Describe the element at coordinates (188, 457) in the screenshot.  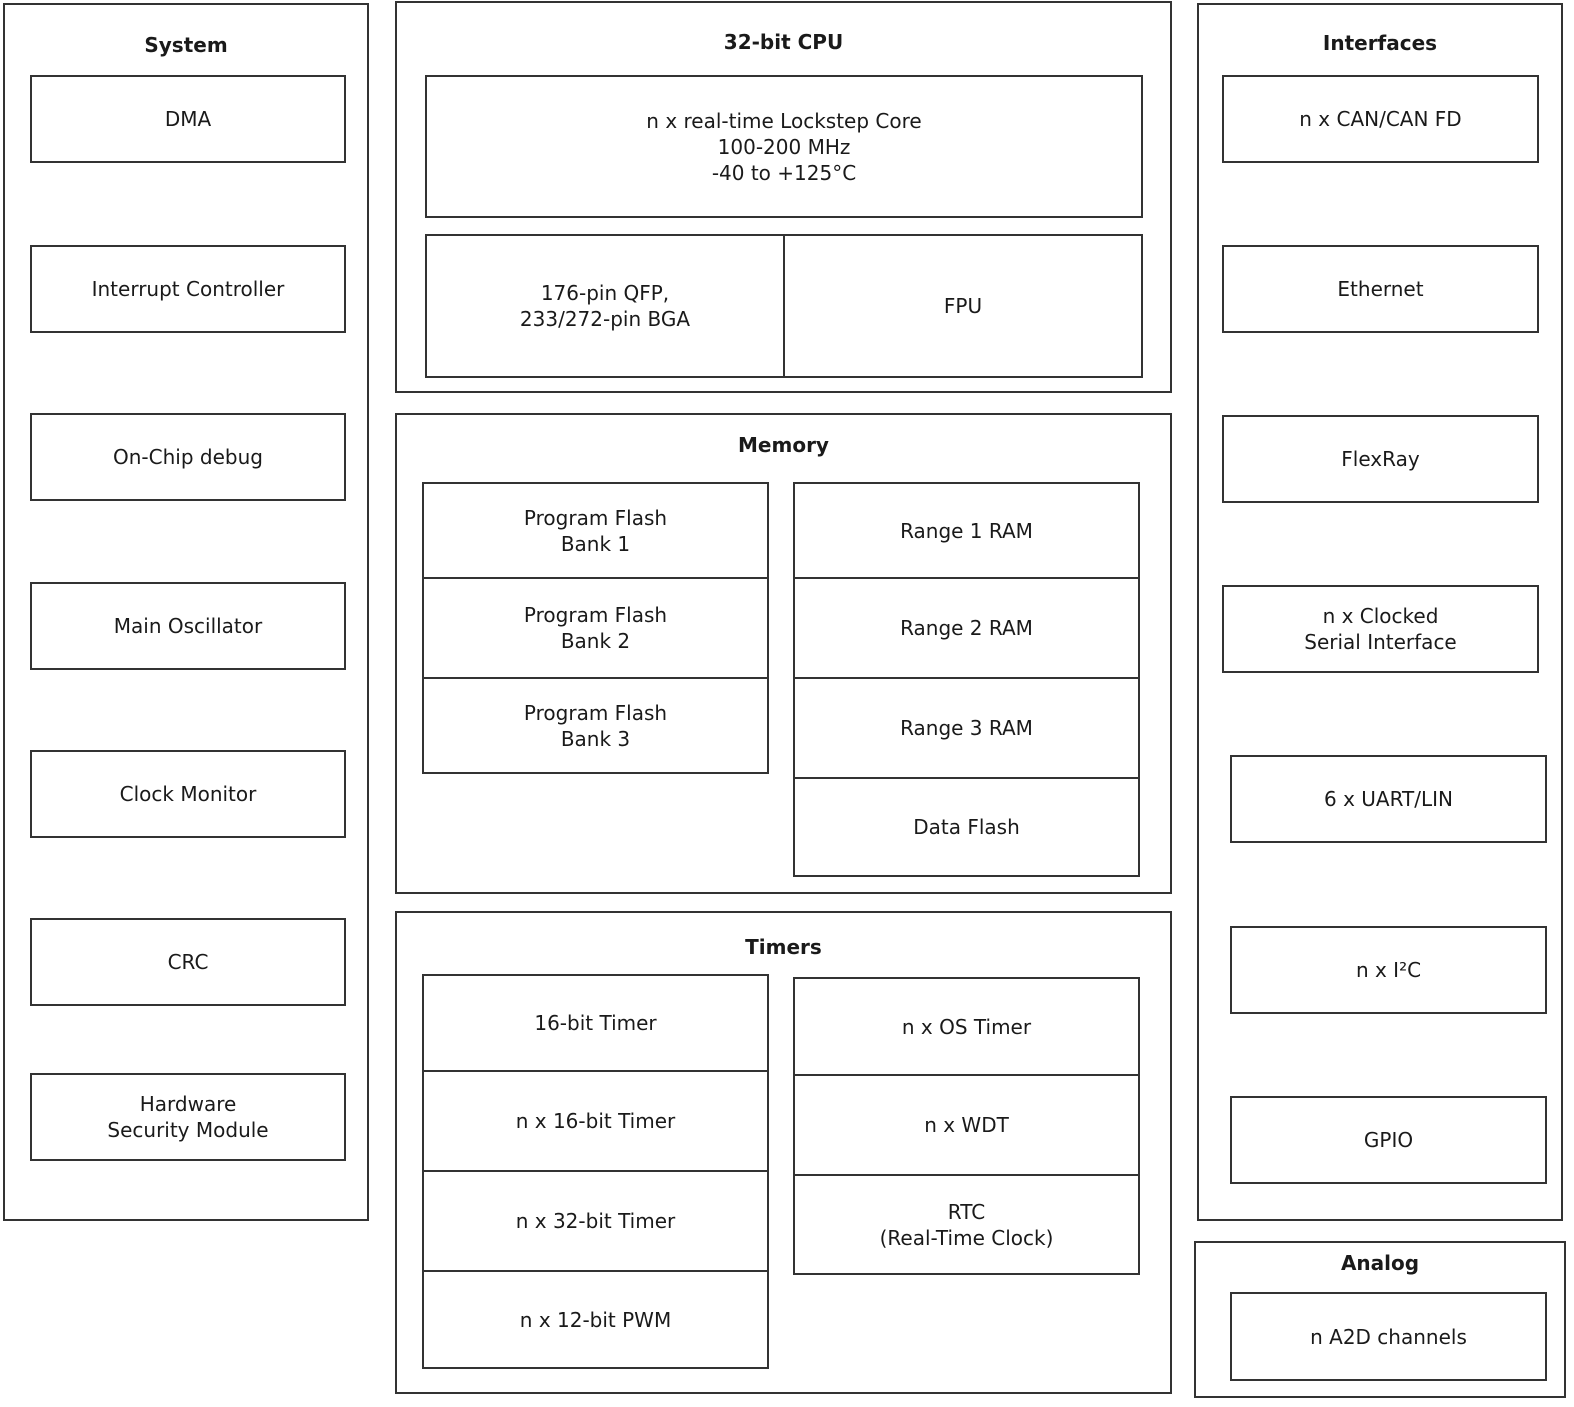
I see `system-on-chip-debug: On-Chip debug` at that location.